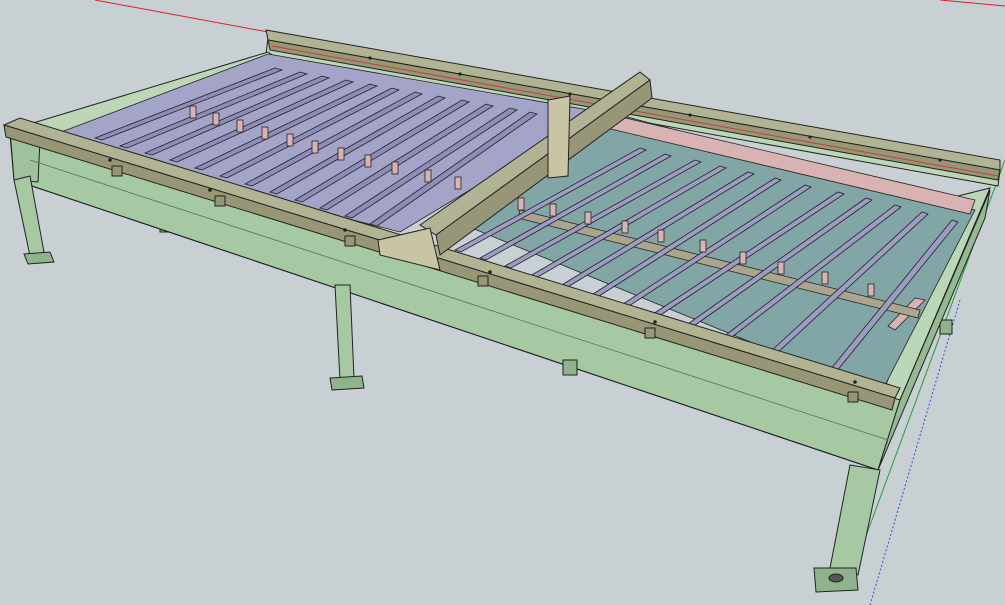  What do you see at coordinates (946, 327) in the screenshot?
I see `leg-back-right` at bounding box center [946, 327].